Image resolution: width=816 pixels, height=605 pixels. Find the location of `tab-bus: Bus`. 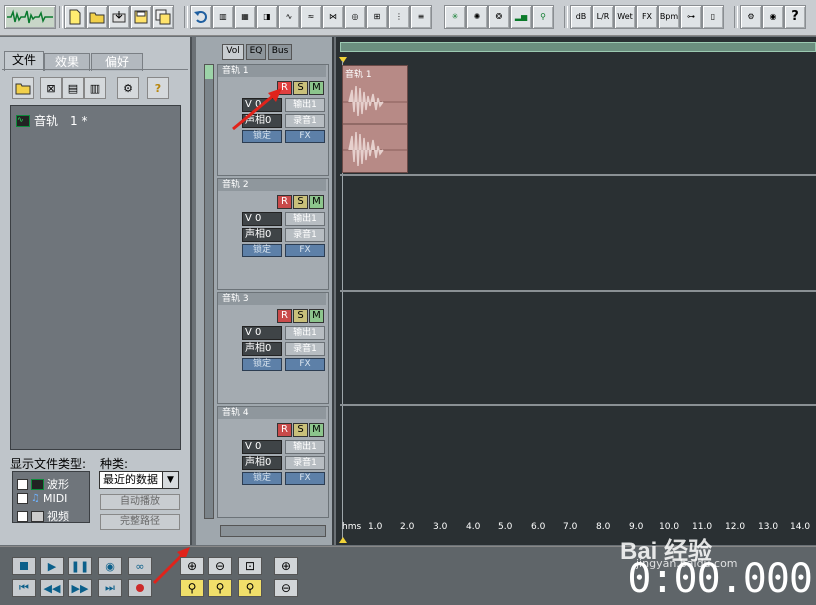

tab-bus: Bus is located at coordinates (280, 52).